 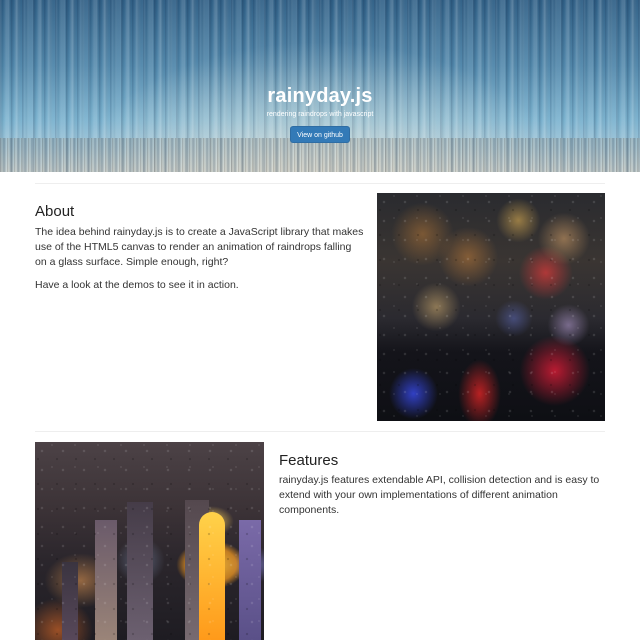 I want to click on about-rain-city-image, so click(x=491, y=307).